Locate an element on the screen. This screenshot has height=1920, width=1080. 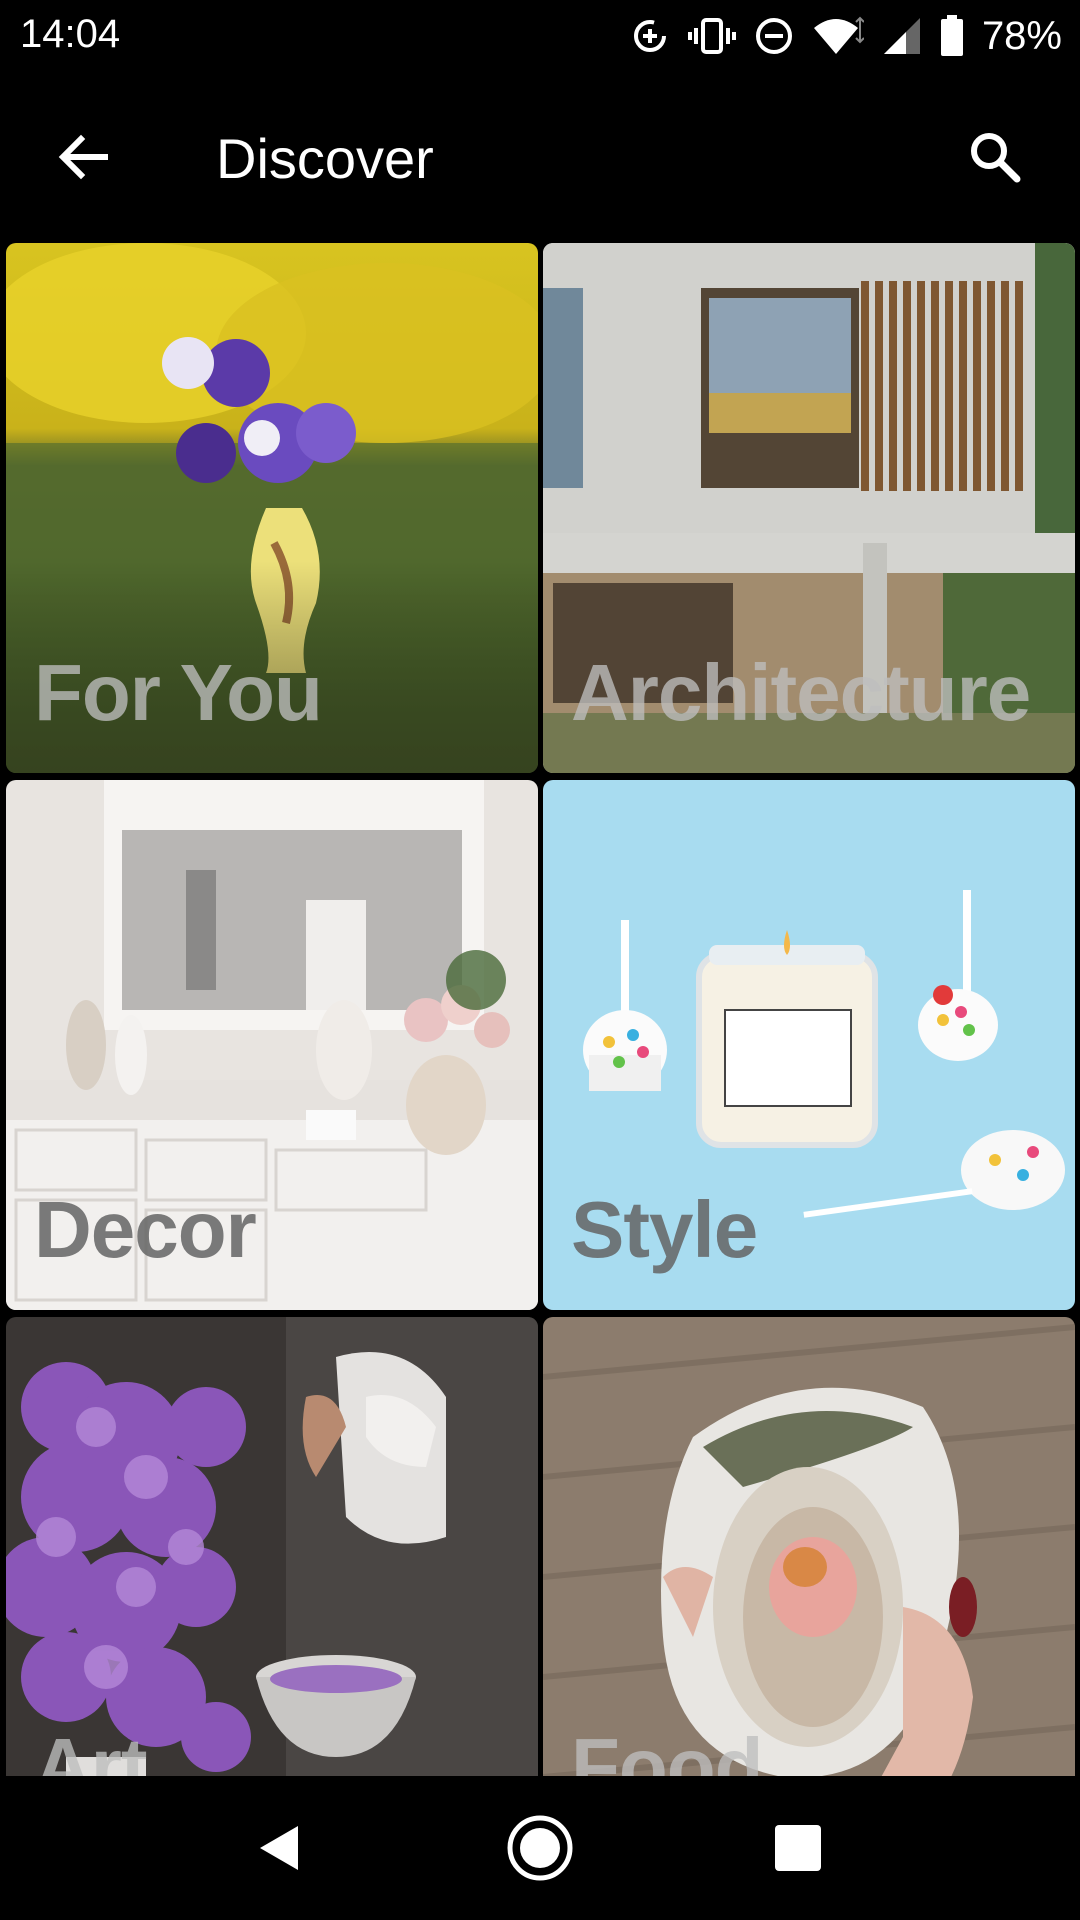
food-image is located at coordinates (809, 1546).